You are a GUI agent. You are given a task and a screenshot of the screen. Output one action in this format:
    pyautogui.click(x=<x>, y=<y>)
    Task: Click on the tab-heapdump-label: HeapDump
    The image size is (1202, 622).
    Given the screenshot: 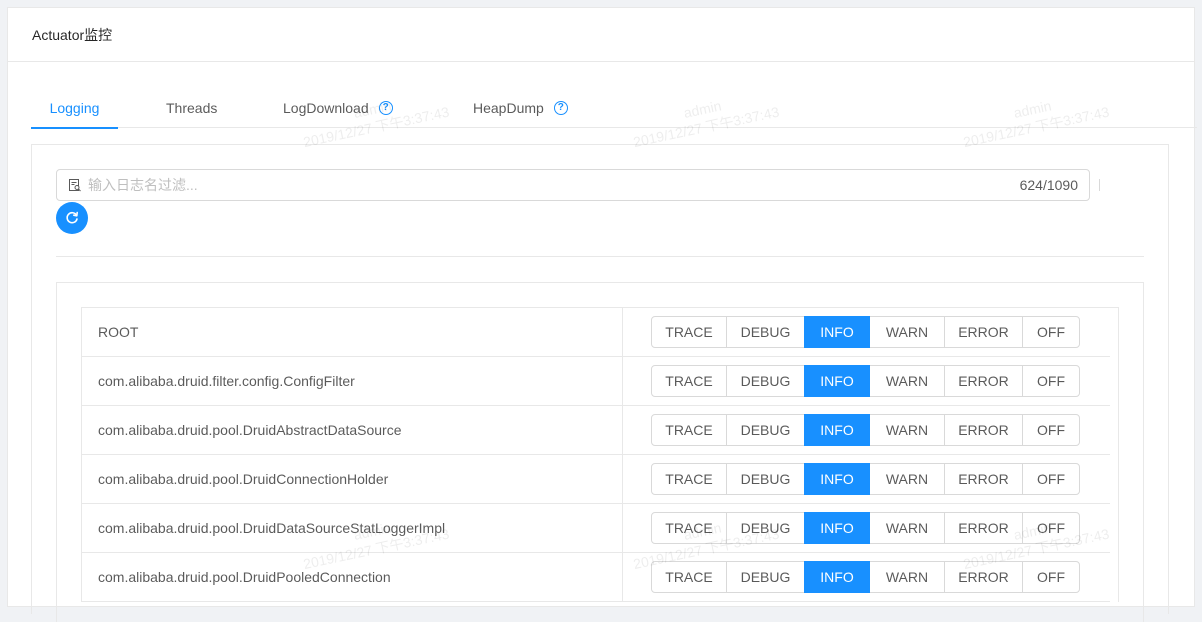 What is the action you would take?
    pyautogui.click(x=508, y=107)
    